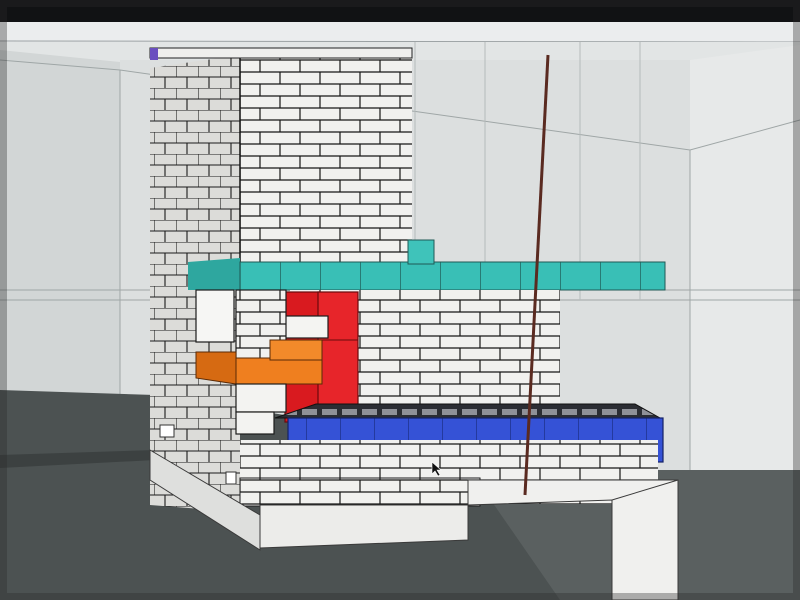 The height and width of the screenshot is (600, 800). Describe the element at coordinates (364, 526) in the screenshot. I see `plinth-top` at that location.